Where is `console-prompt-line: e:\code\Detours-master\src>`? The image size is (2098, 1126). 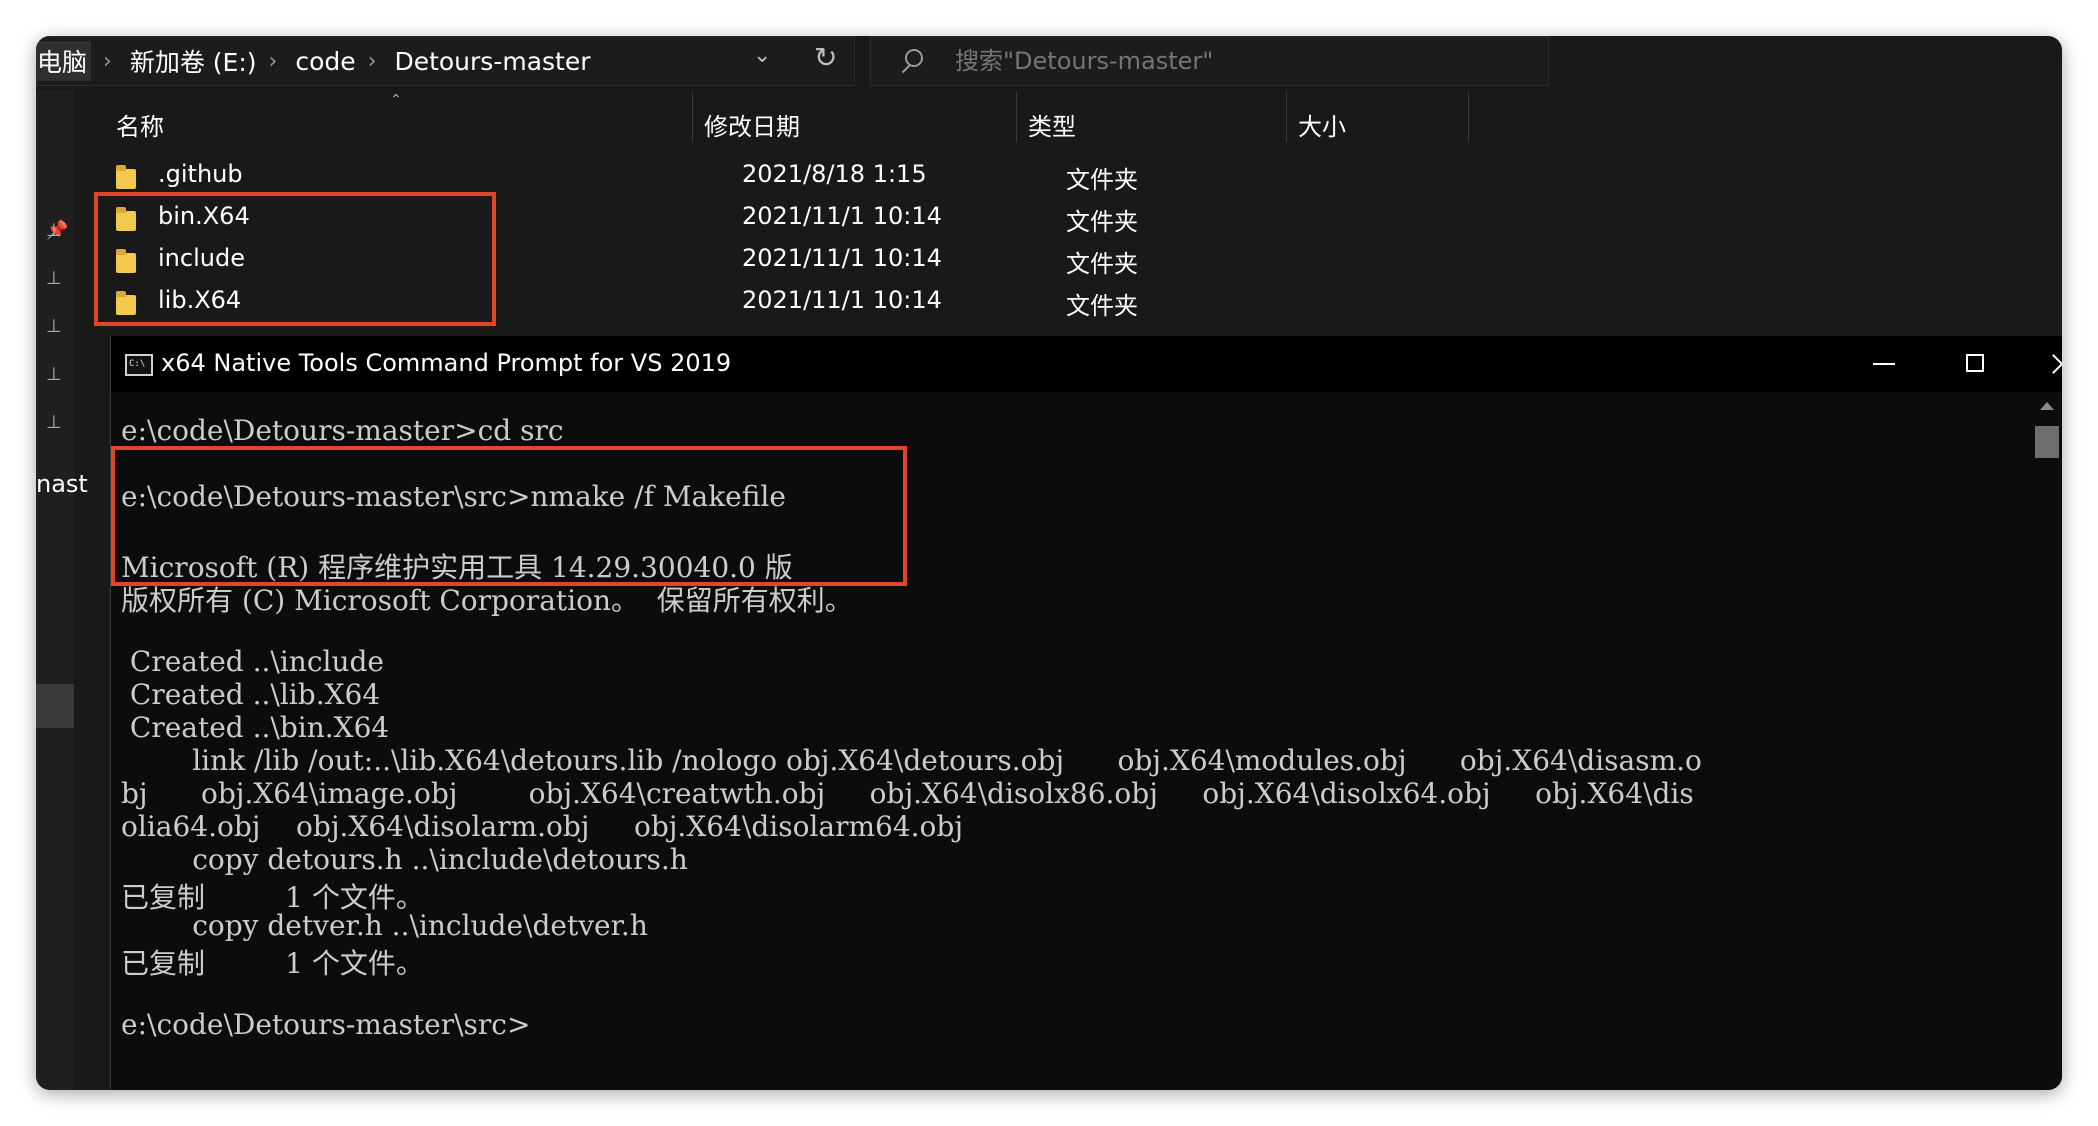
console-prompt-line: e:\code\Detours-master\src> is located at coordinates (326, 1024).